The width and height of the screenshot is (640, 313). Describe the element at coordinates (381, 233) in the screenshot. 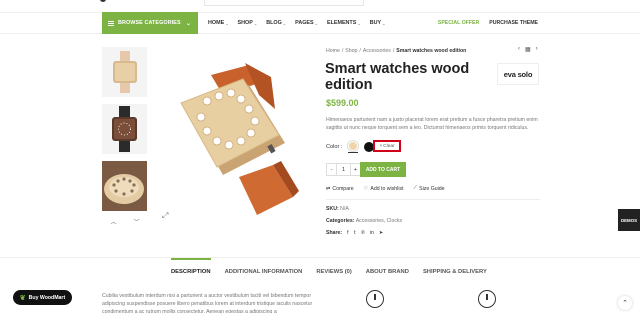

I see `telegram-icon: ➤` at that location.